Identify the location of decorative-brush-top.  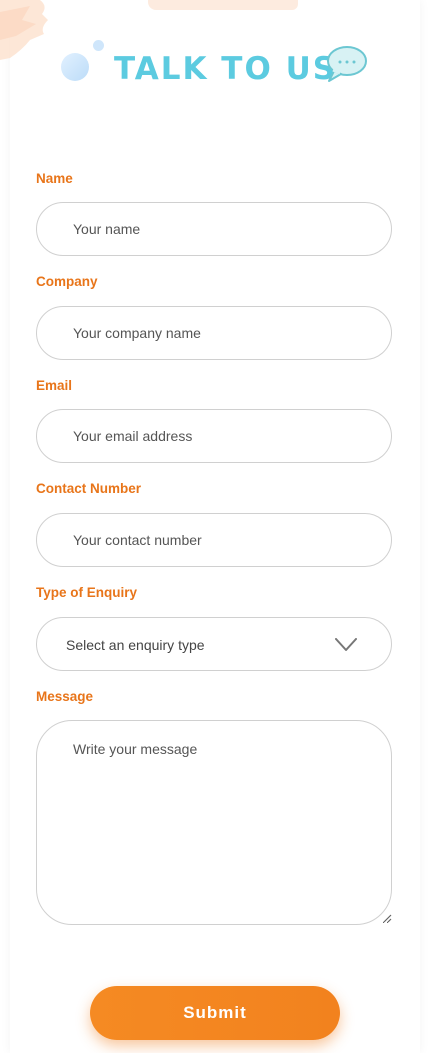
(223, 5).